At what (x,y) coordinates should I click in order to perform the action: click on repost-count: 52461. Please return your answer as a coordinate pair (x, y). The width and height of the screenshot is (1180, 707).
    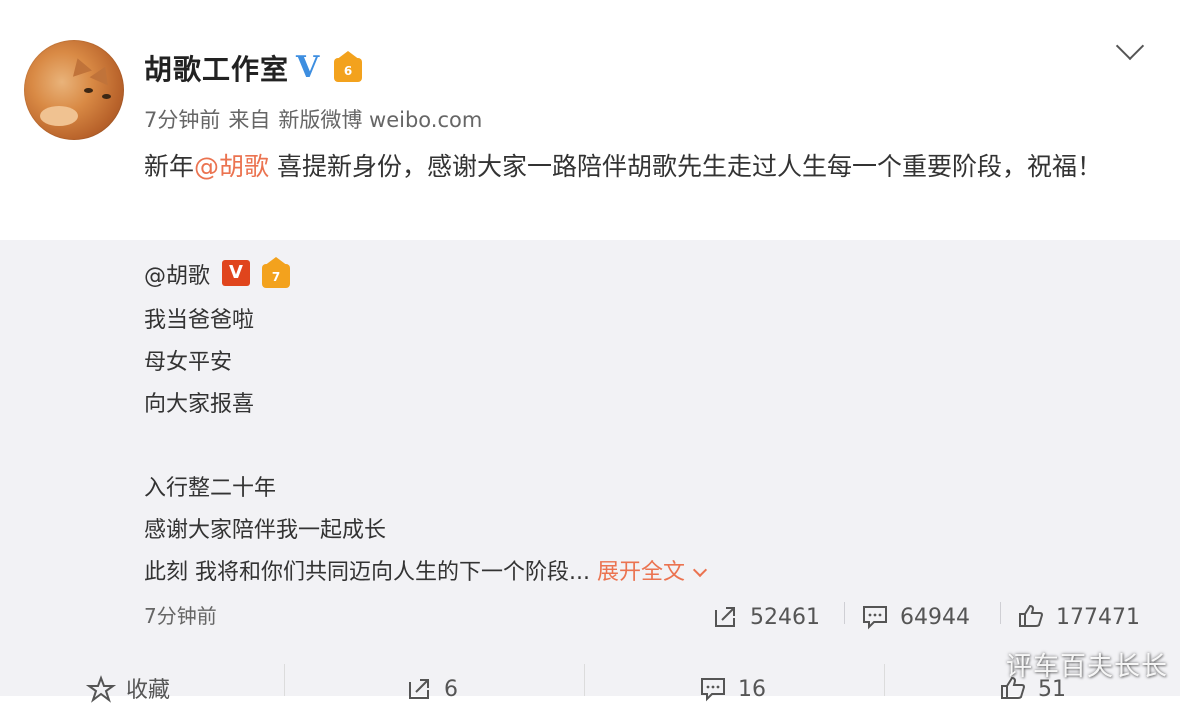
    Looking at the image, I should click on (785, 617).